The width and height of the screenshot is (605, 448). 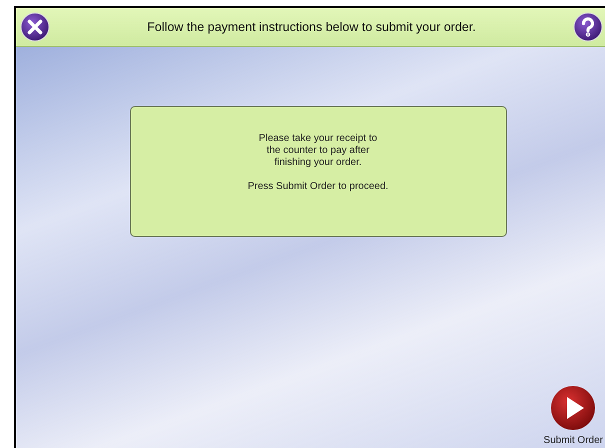 I want to click on play-icon, so click(x=573, y=408).